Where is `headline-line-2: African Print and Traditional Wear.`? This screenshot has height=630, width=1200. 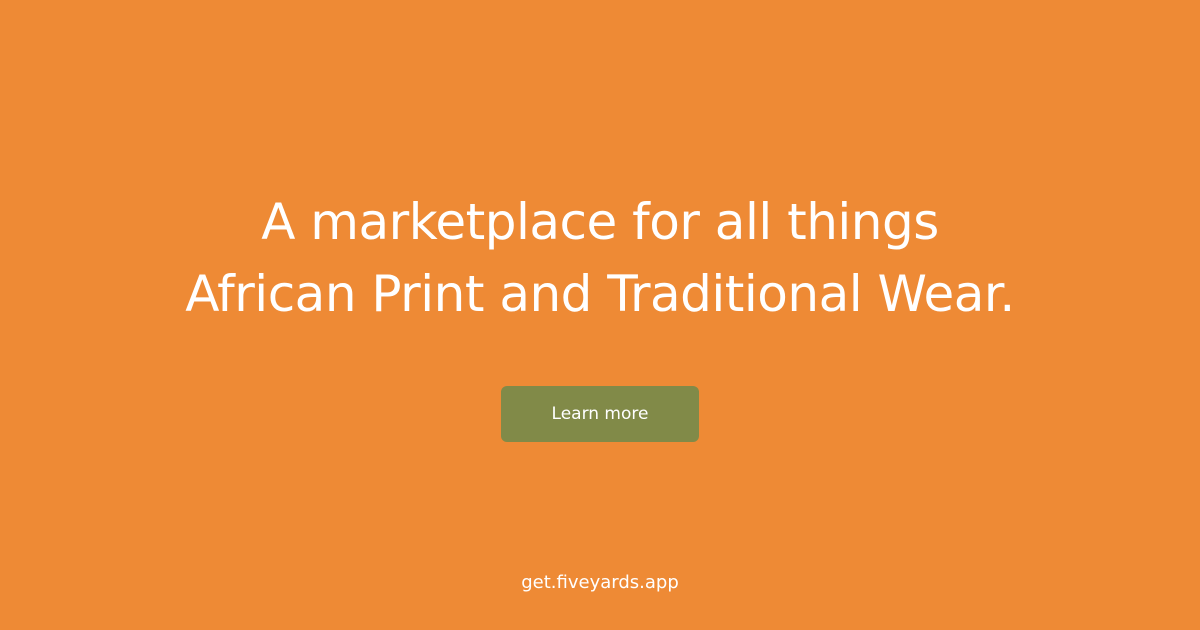
headline-line-2: African Print and Traditional Wear. is located at coordinates (600, 294).